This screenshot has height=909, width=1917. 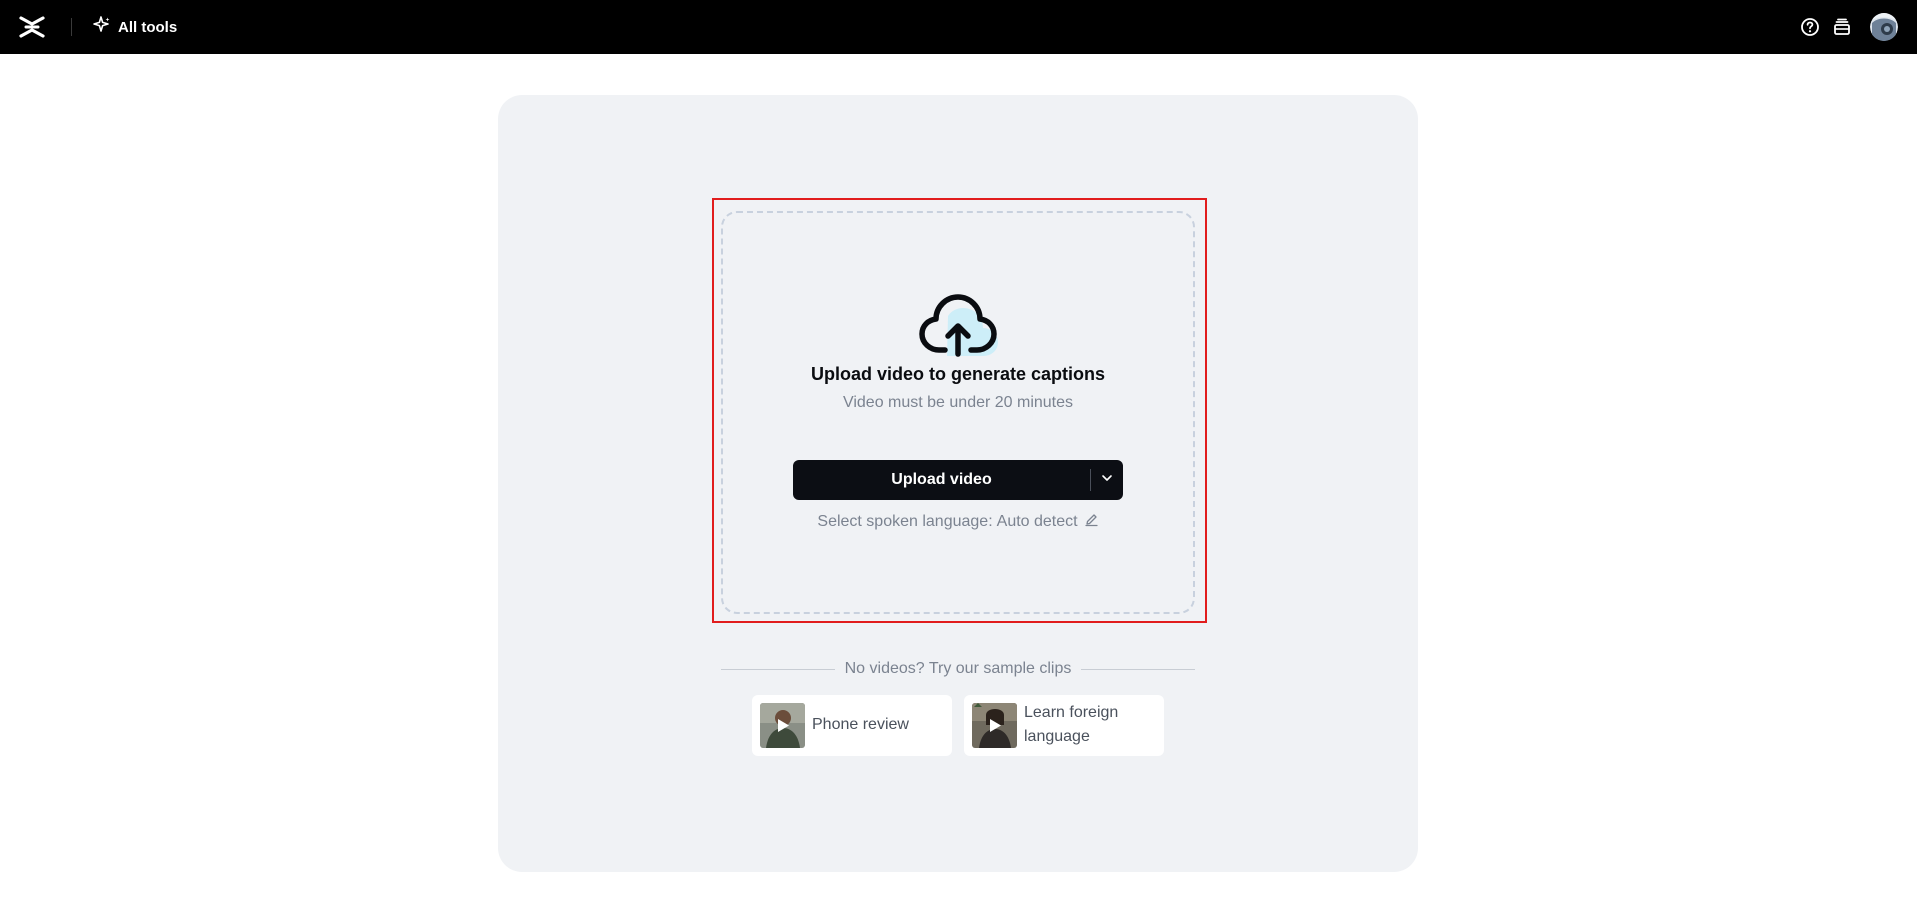 I want to click on all-tools-label: All tools, so click(x=148, y=27).